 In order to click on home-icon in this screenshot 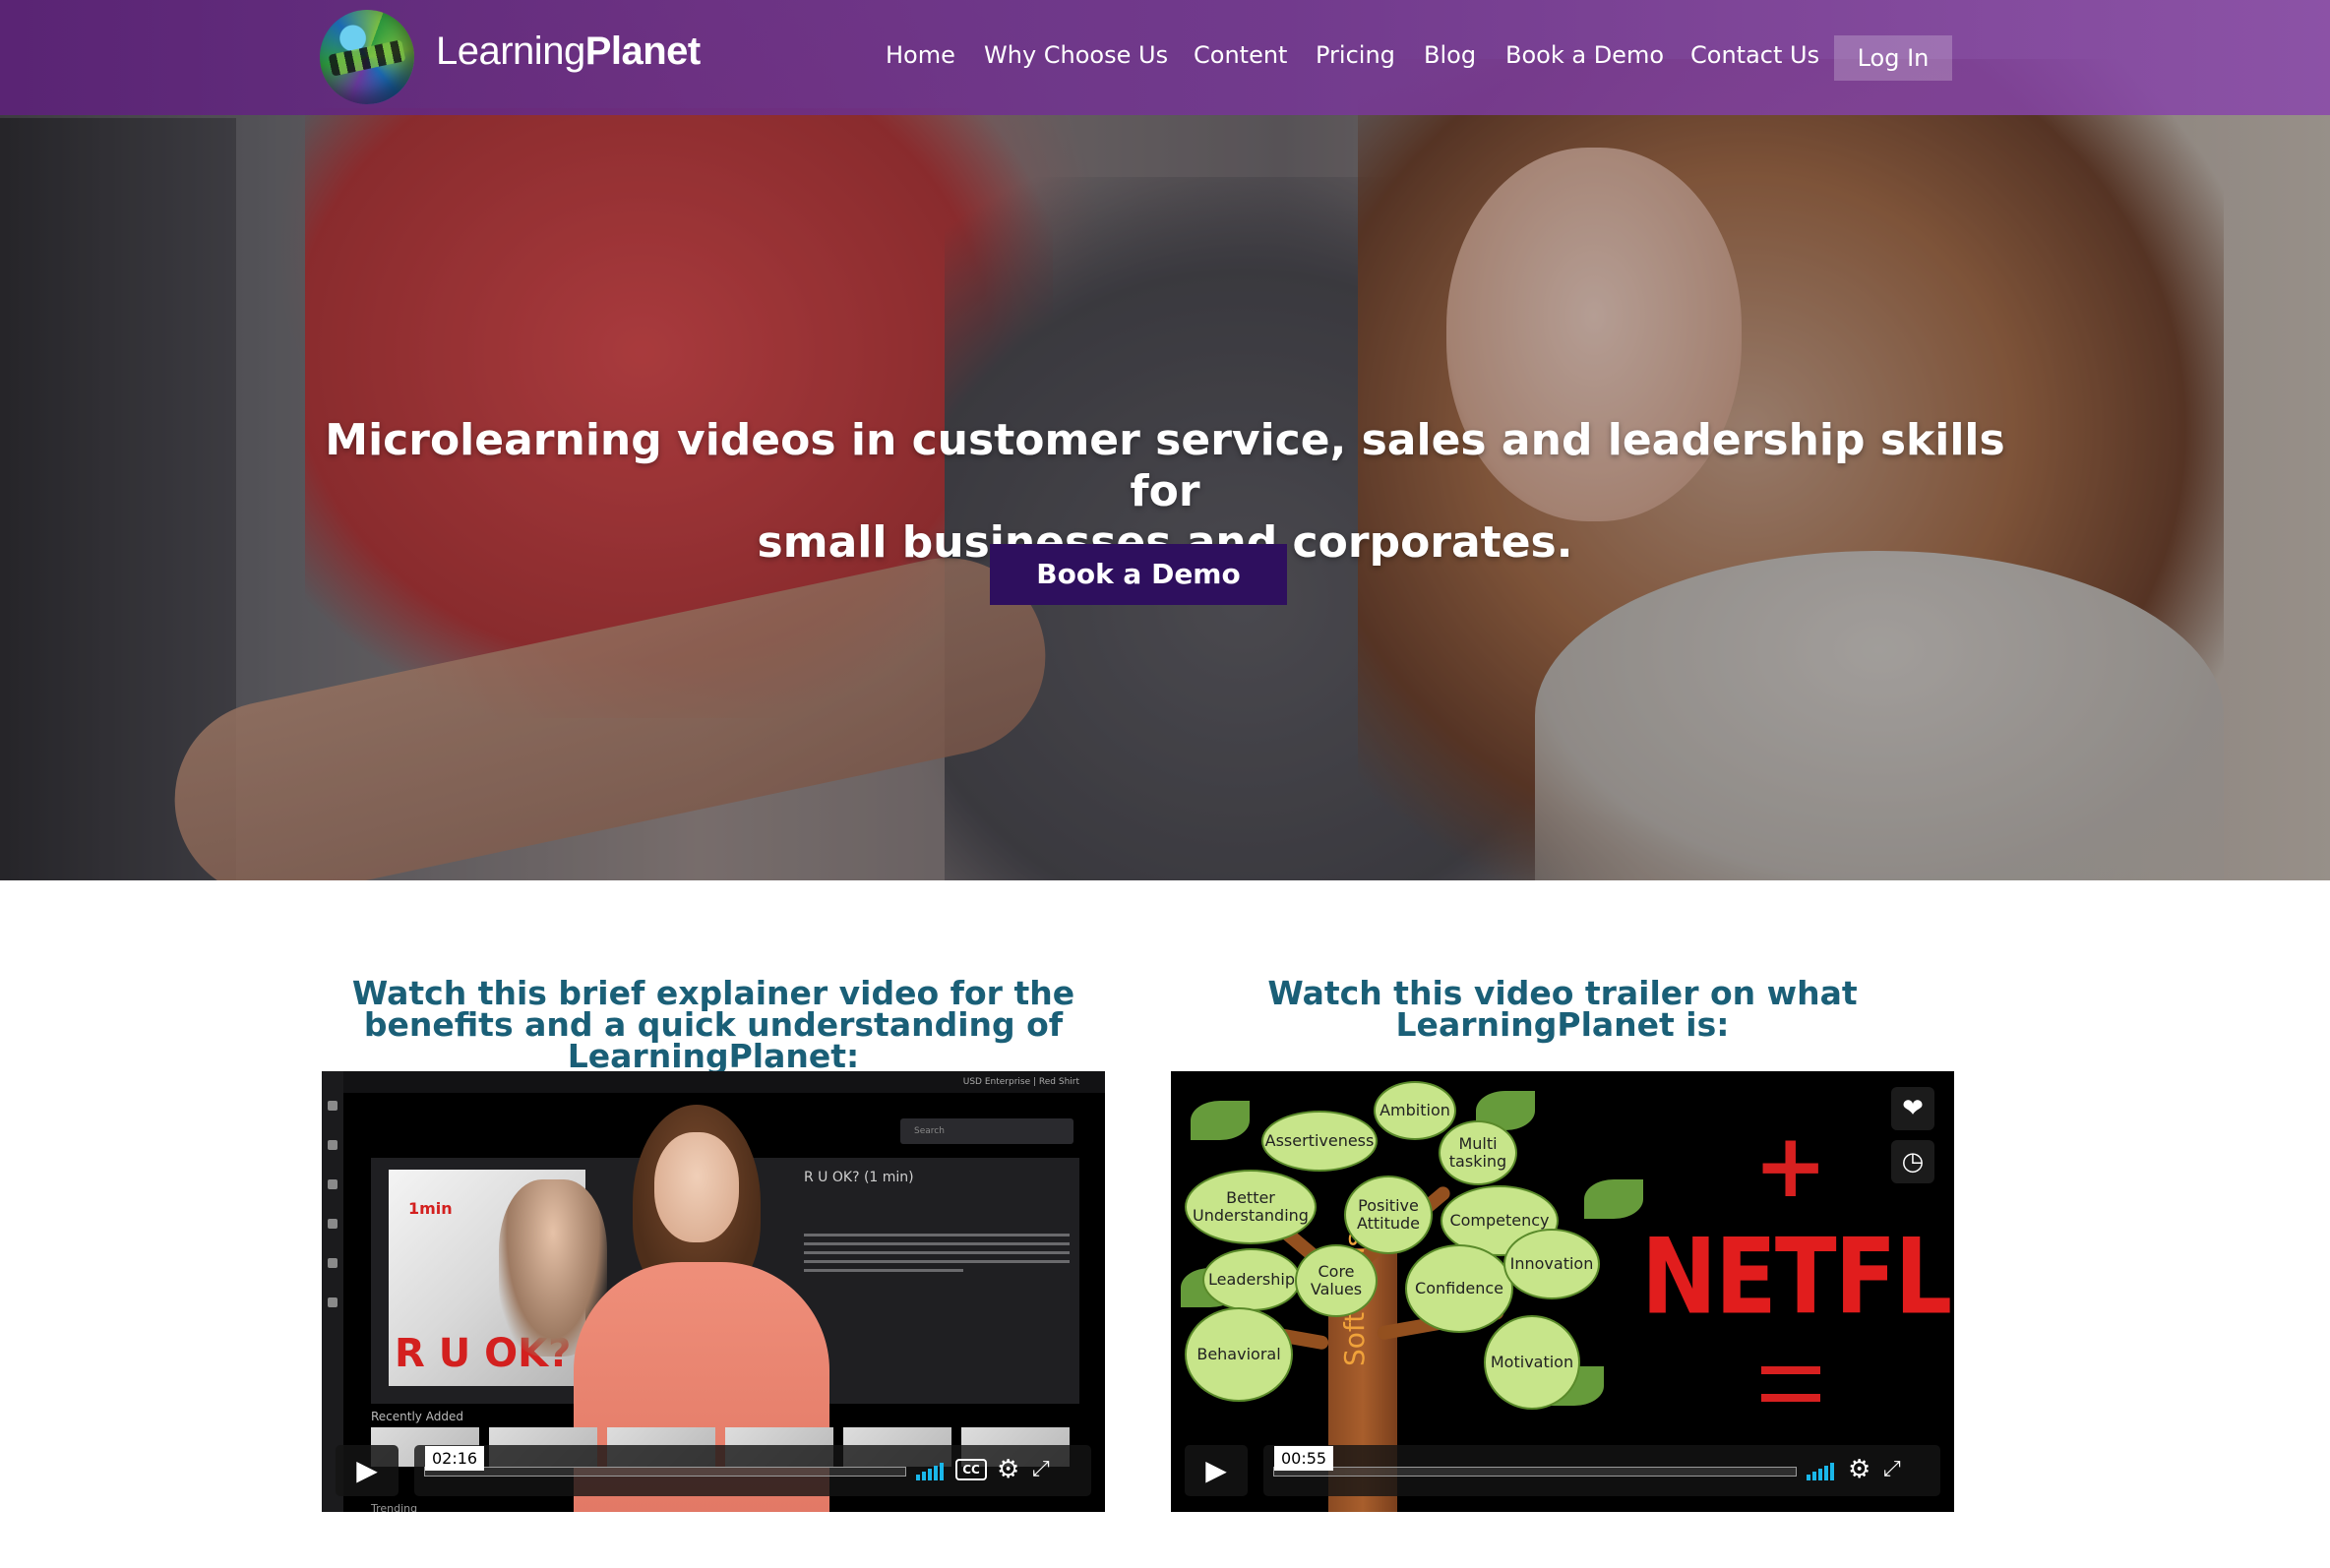, I will do `click(333, 1106)`.